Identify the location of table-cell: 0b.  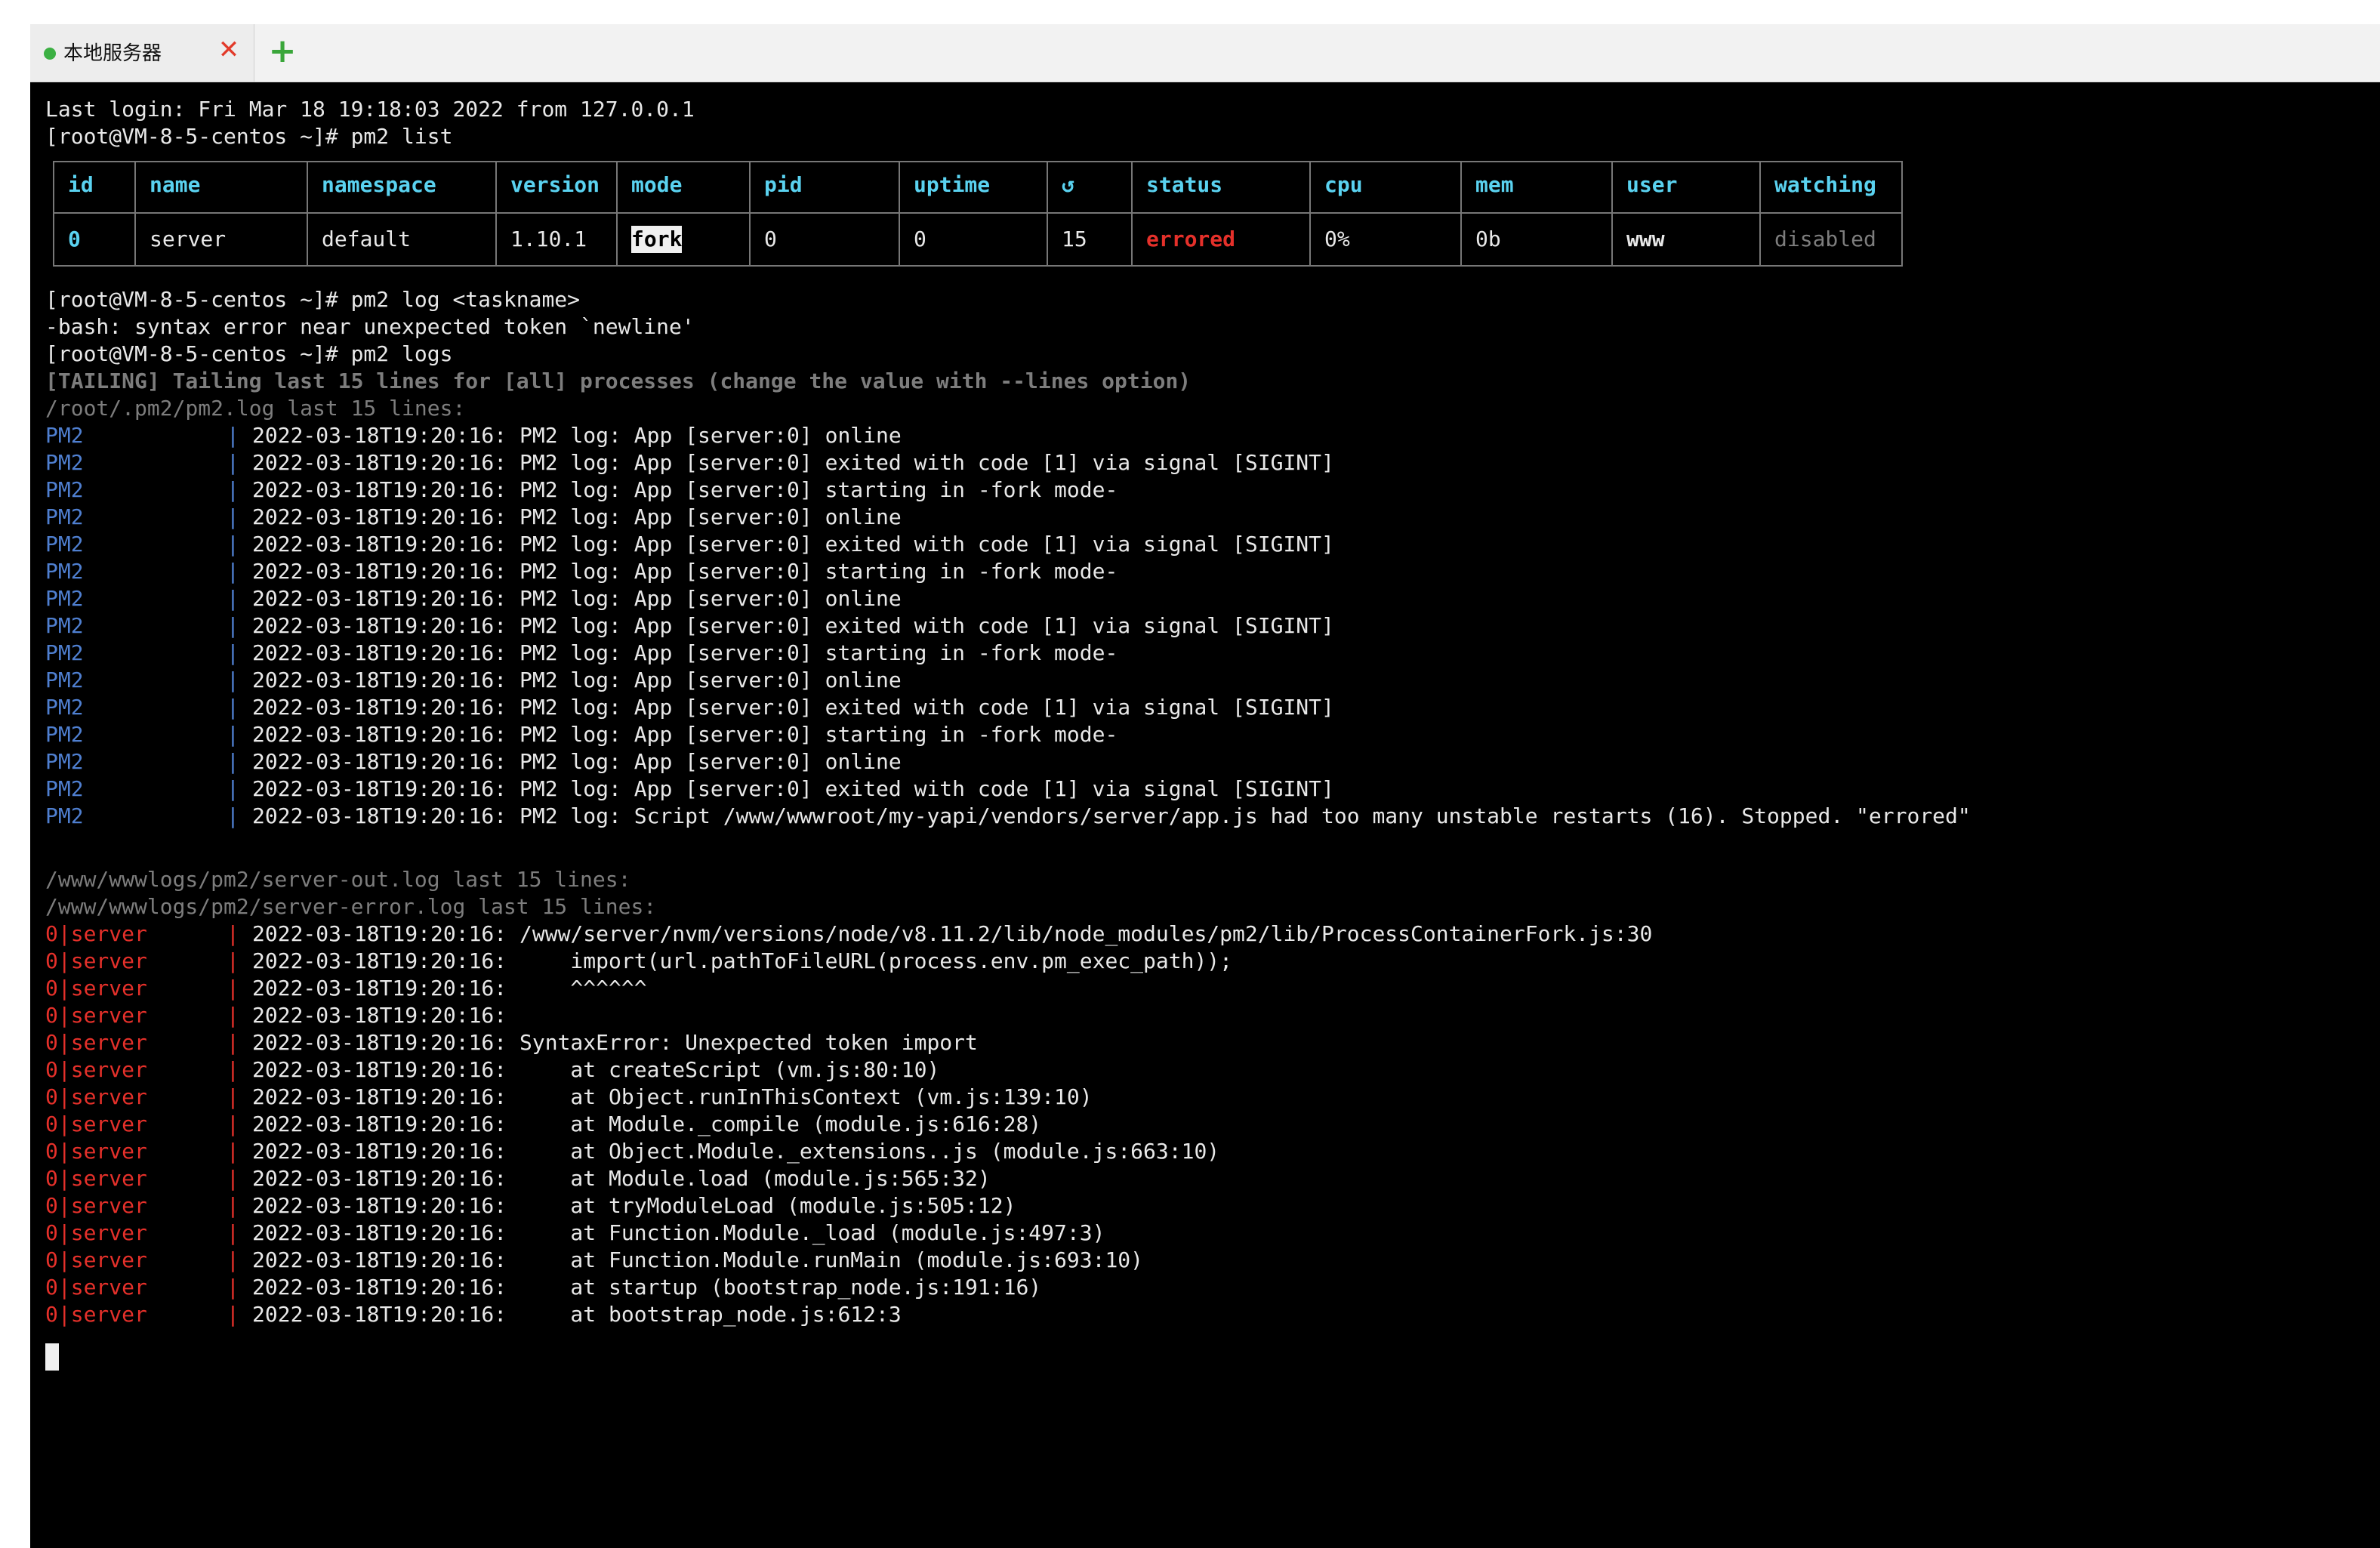
(1488, 239).